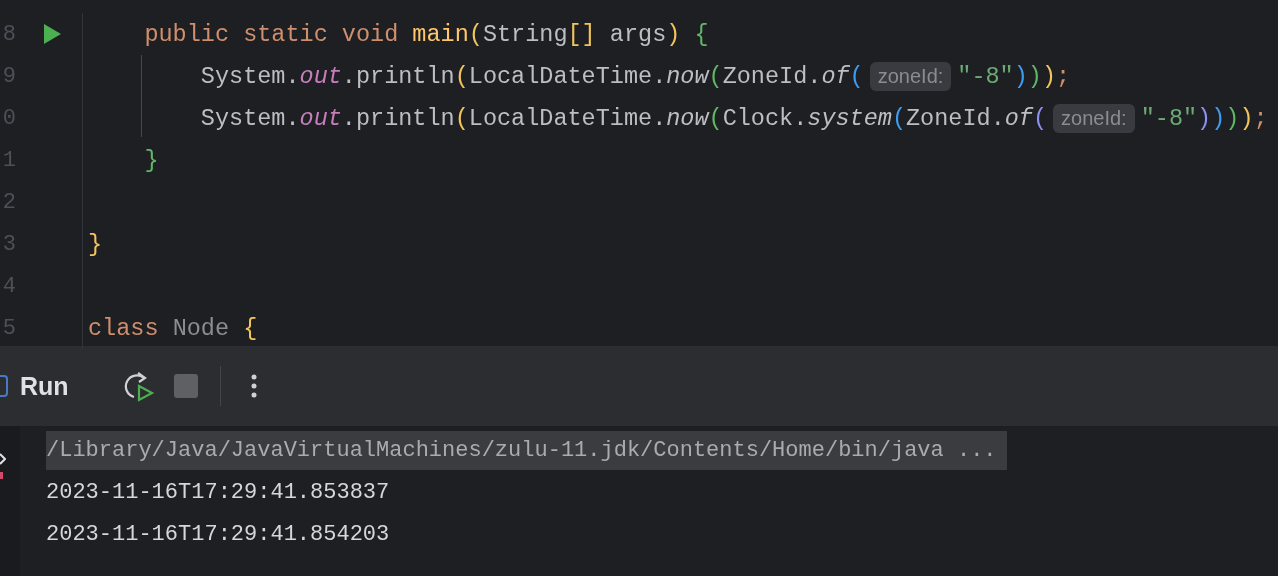 The image size is (1278, 576). What do you see at coordinates (253, 386) in the screenshot?
I see `more-icon` at bounding box center [253, 386].